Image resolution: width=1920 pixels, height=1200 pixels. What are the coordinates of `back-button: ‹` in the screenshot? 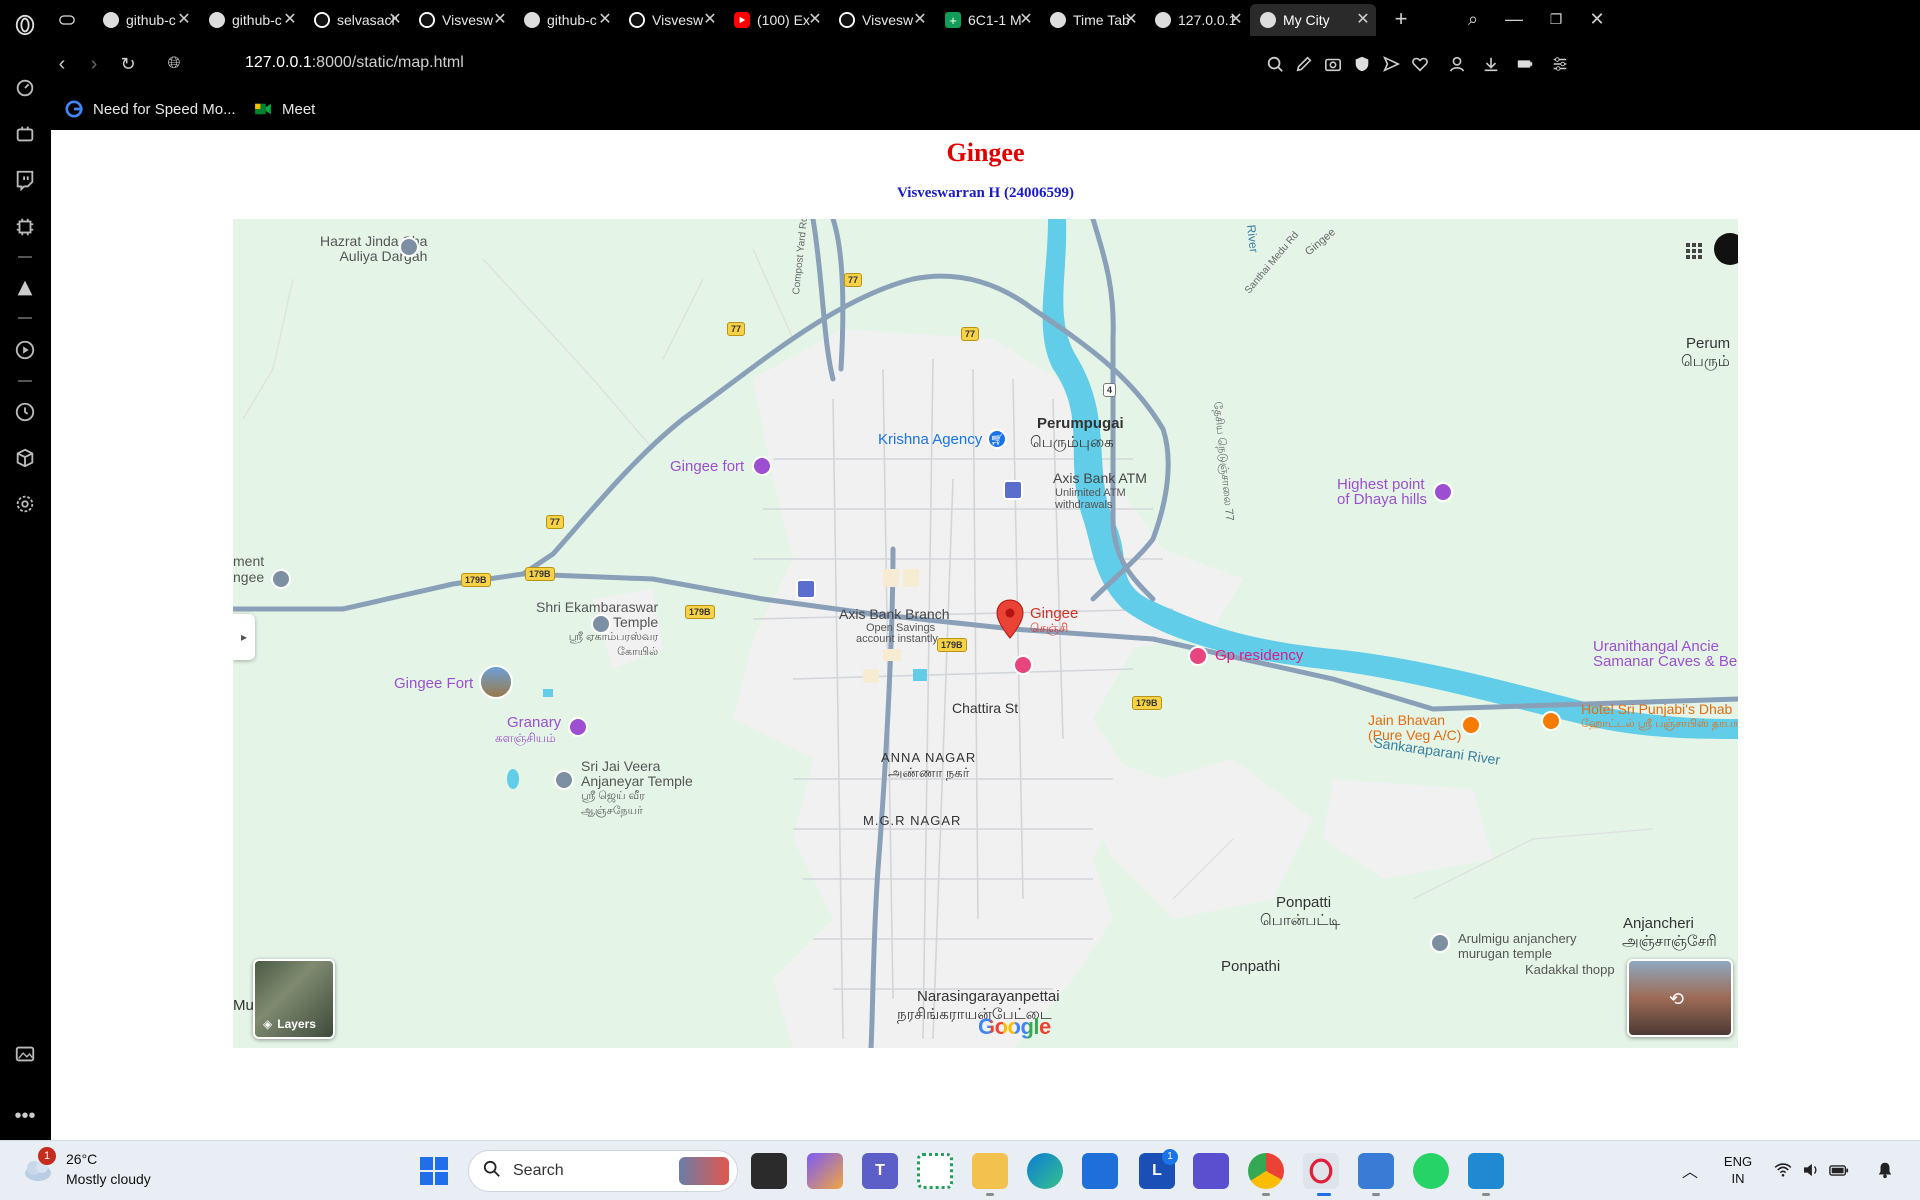 It's located at (62, 64).